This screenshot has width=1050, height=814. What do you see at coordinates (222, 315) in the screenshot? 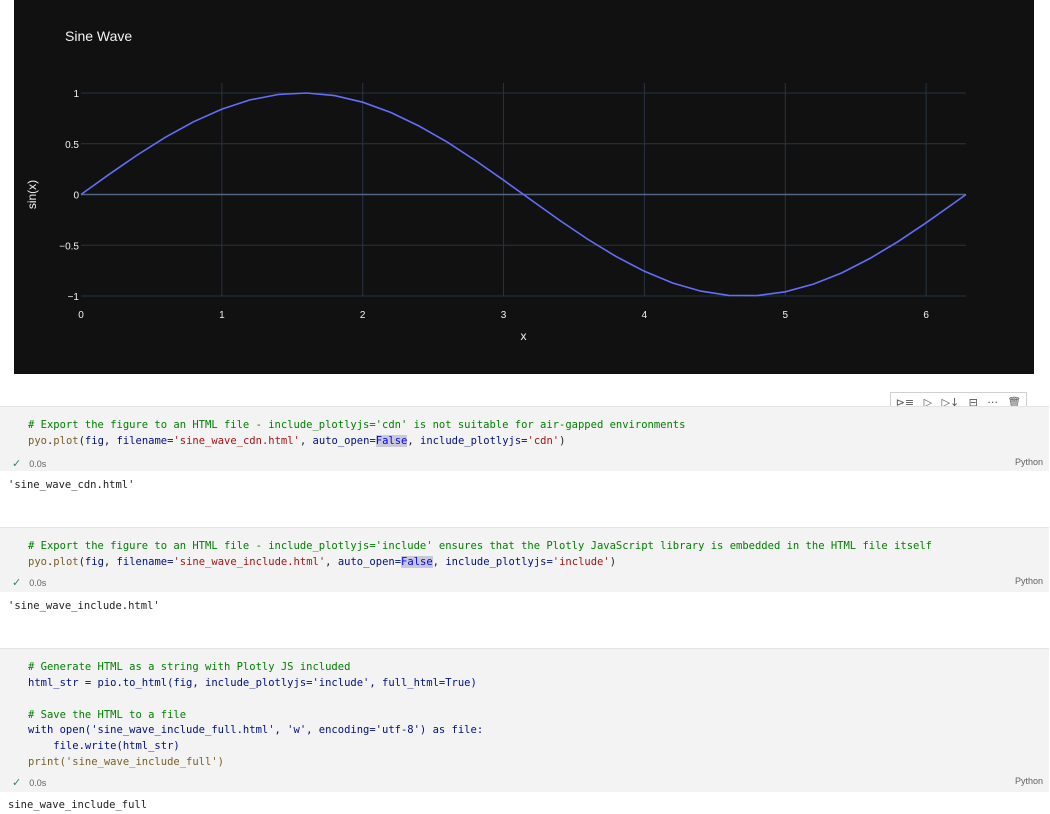
I see `x-tick-label: 1` at bounding box center [222, 315].